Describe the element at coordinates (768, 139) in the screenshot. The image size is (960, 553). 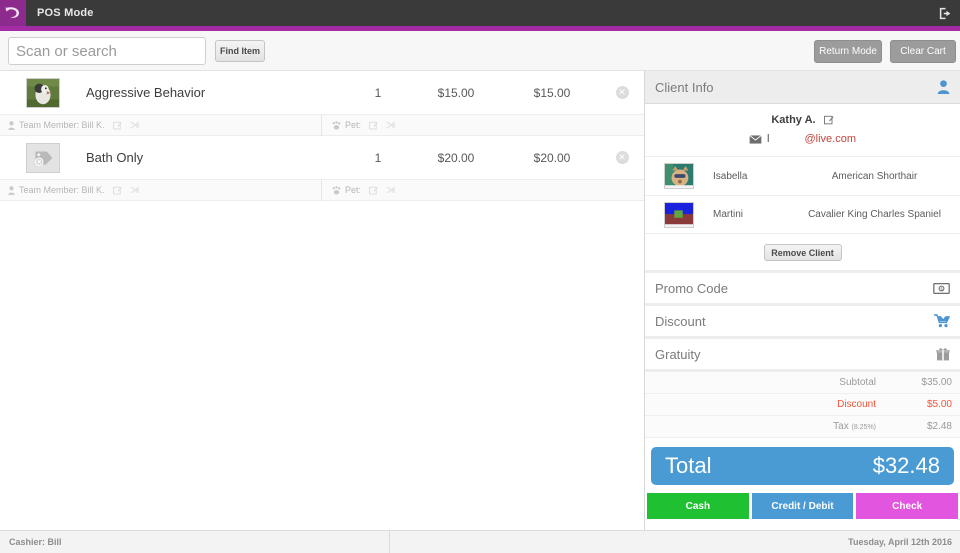
I see `client-email-user: l` at that location.